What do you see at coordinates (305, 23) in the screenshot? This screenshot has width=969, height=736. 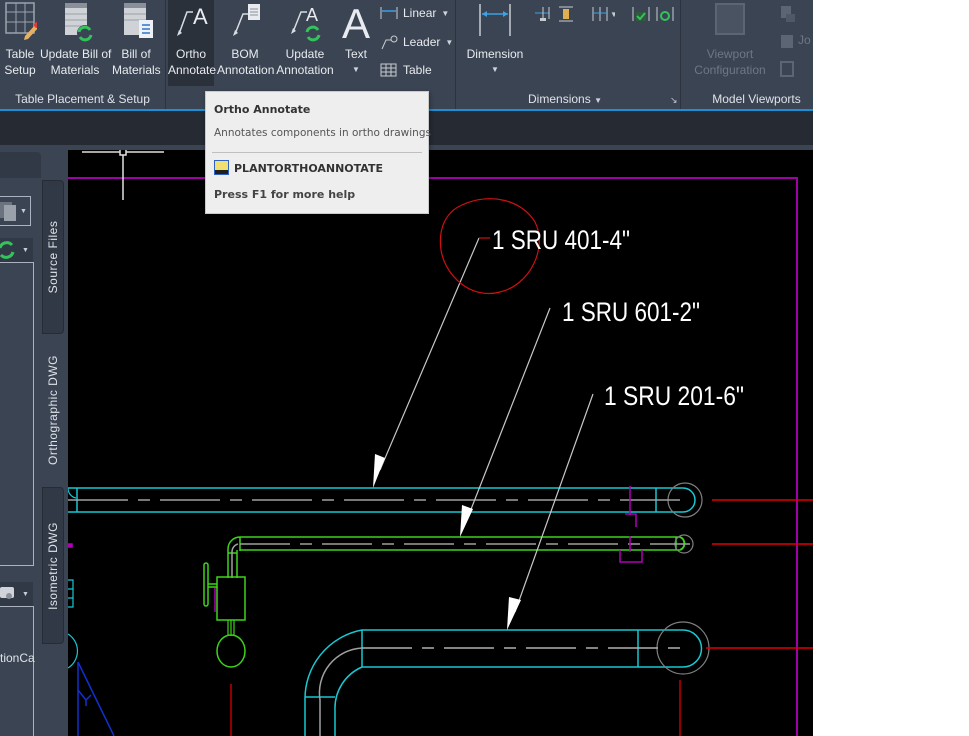 I see `update-annotation-icon: A` at bounding box center [305, 23].